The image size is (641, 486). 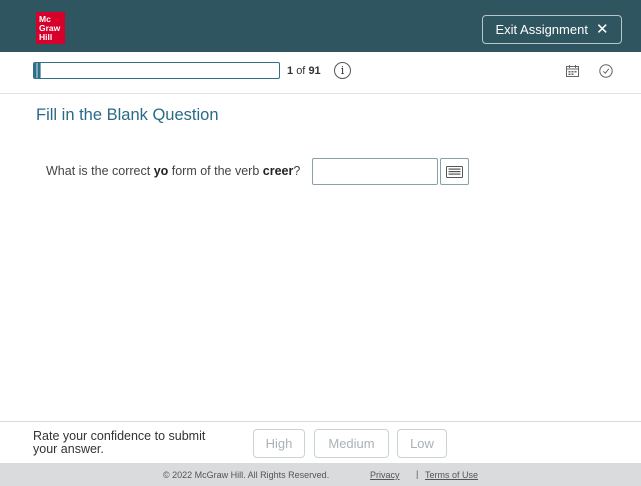 What do you see at coordinates (422, 443) in the screenshot?
I see `confidence-low-button: Low` at bounding box center [422, 443].